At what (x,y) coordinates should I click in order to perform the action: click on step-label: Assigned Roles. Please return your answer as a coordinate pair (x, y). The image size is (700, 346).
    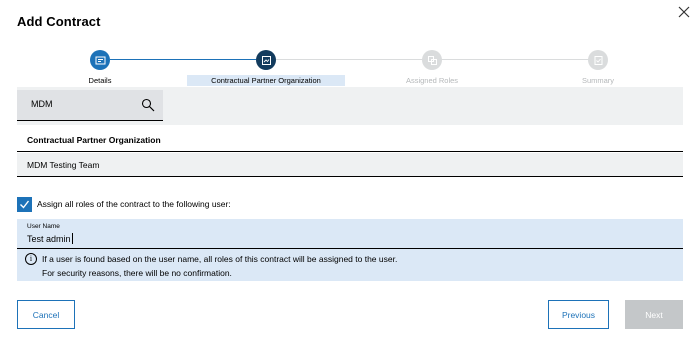
    Looking at the image, I should click on (432, 80).